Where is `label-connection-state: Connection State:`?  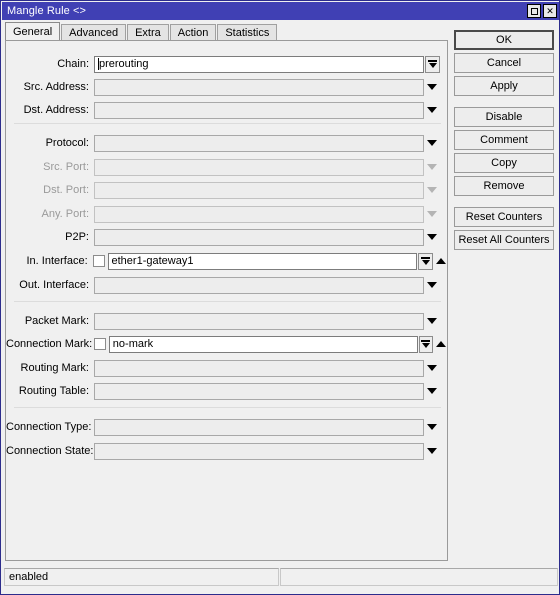 label-connection-state: Connection State: is located at coordinates (50, 451).